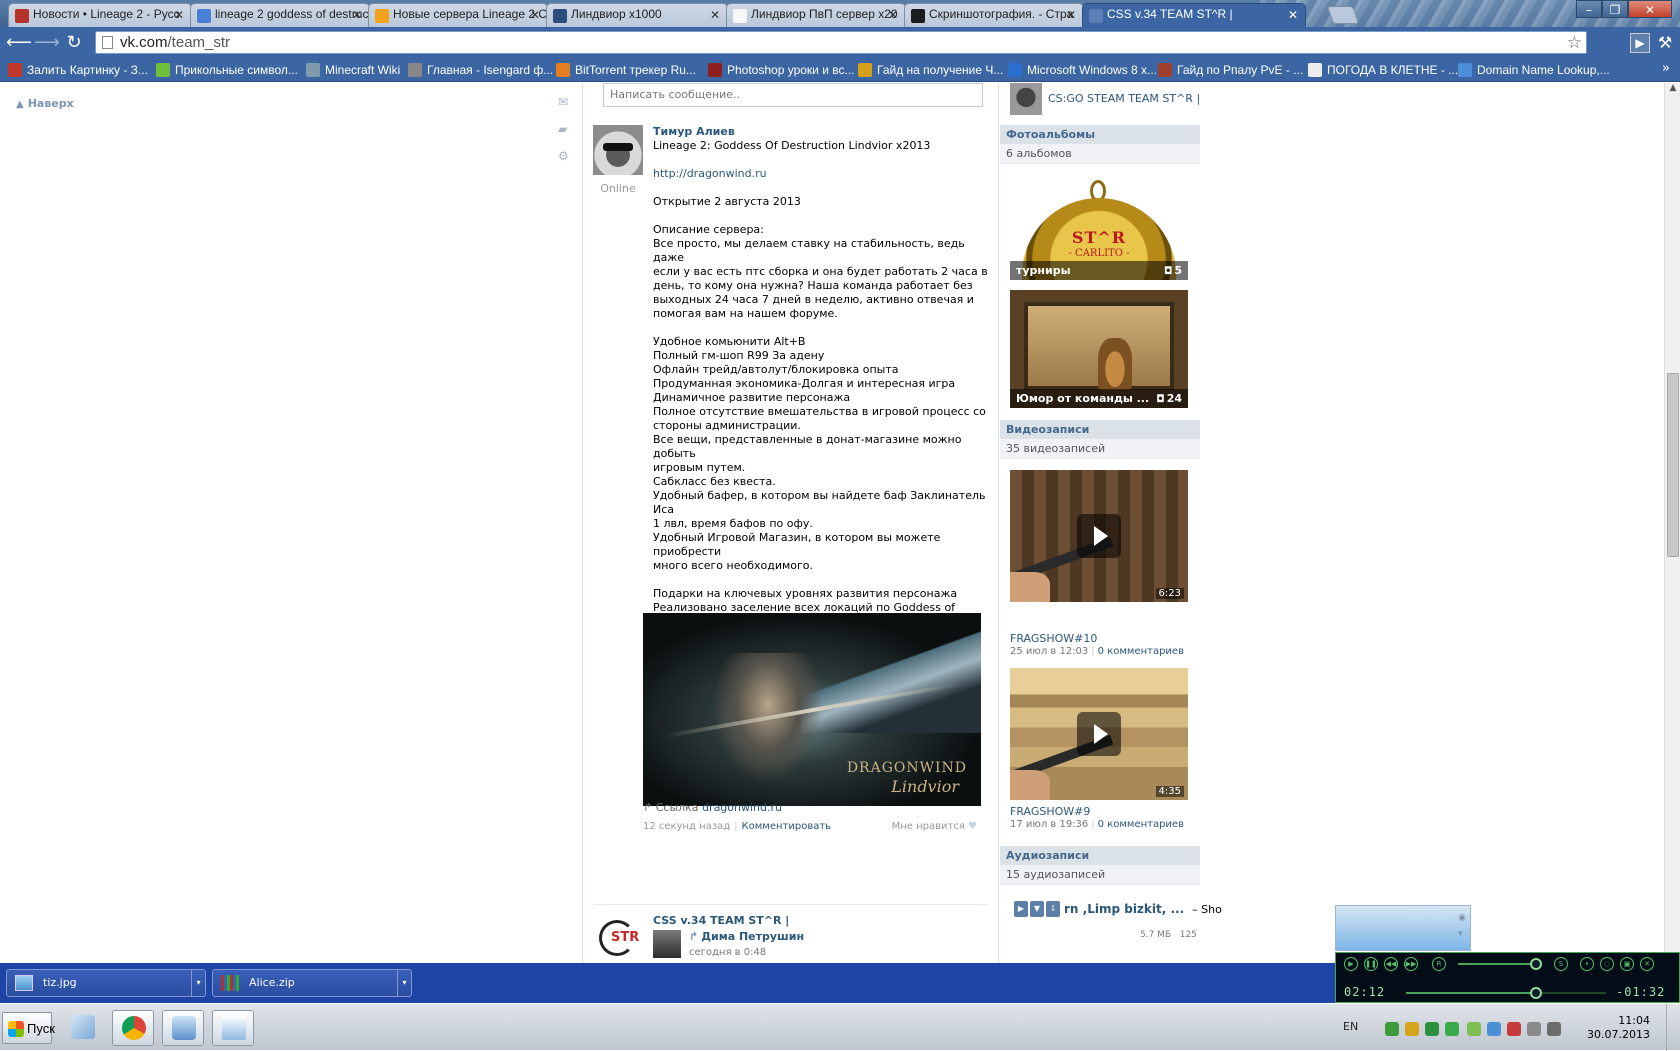 The height and width of the screenshot is (1051, 1680). What do you see at coordinates (353, 70) in the screenshot?
I see `bookmark-item: Minecraft Wiki` at bounding box center [353, 70].